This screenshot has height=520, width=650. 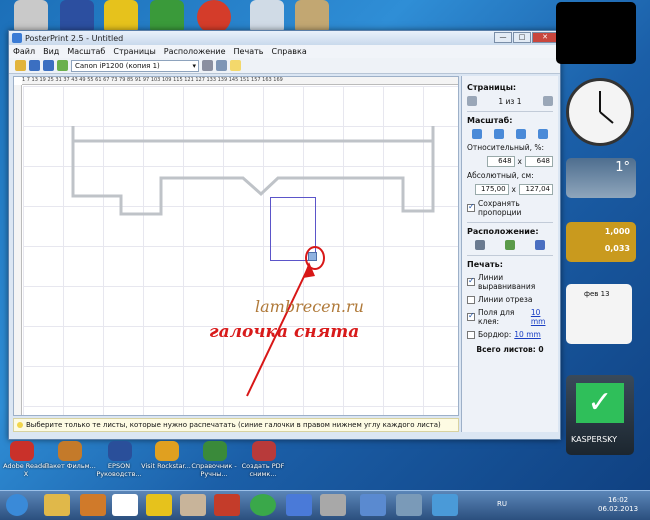 What do you see at coordinates (309, 306) in the screenshot?
I see `watermark-text: lambrecen.ru` at bounding box center [309, 306].